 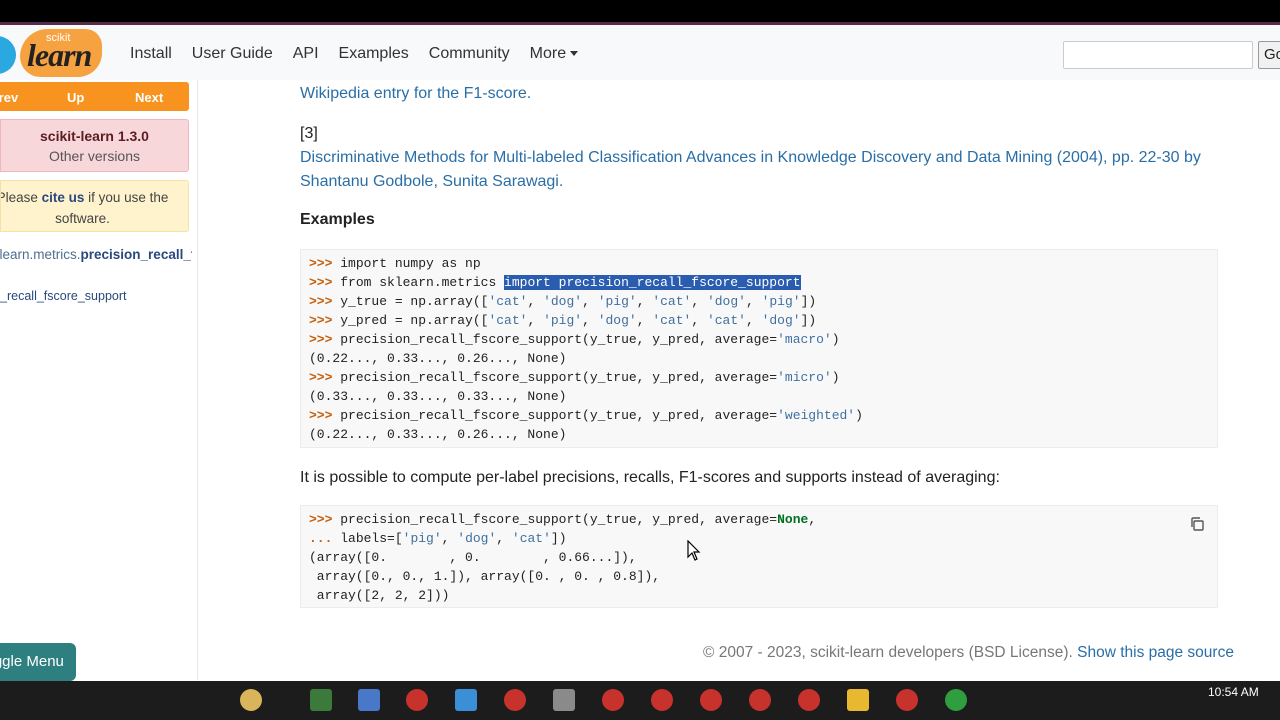 What do you see at coordinates (94, 156) in the screenshot?
I see `other-versions-link: Other versions` at bounding box center [94, 156].